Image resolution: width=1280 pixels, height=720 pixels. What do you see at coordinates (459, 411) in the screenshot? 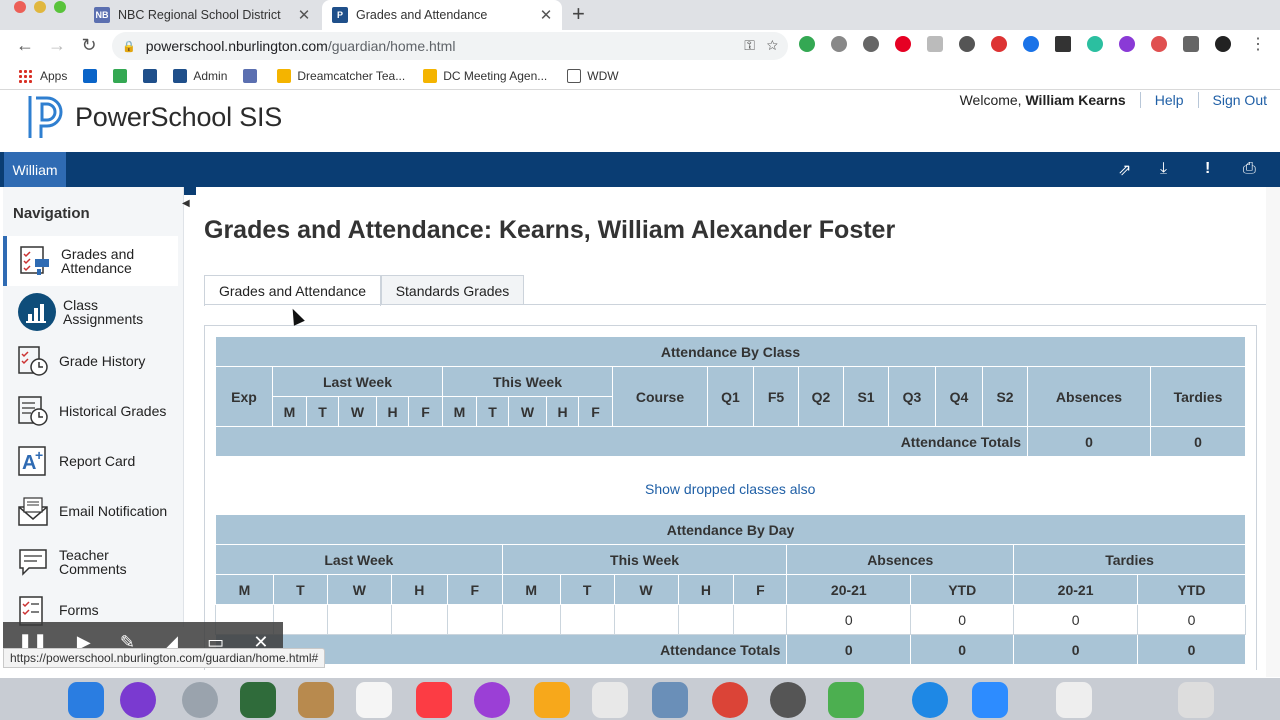
I see `col-day: M` at bounding box center [459, 411].